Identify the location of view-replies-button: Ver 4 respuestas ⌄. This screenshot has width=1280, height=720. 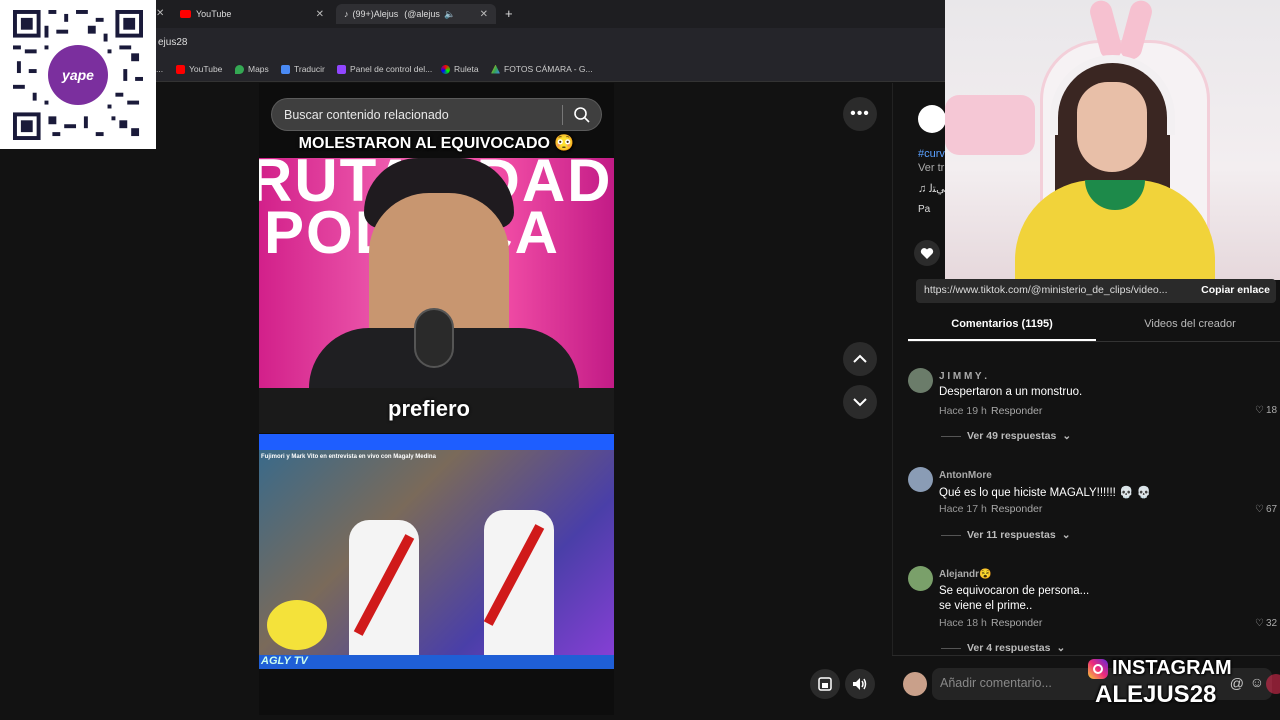
(1003, 648).